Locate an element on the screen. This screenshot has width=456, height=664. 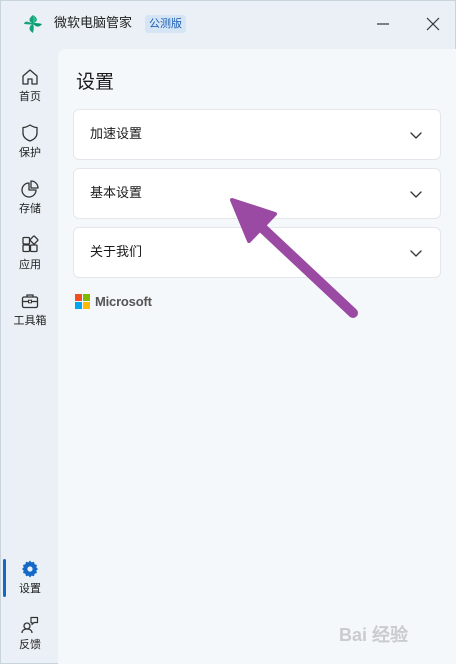
watermark: Bai 经验 is located at coordinates (374, 635).